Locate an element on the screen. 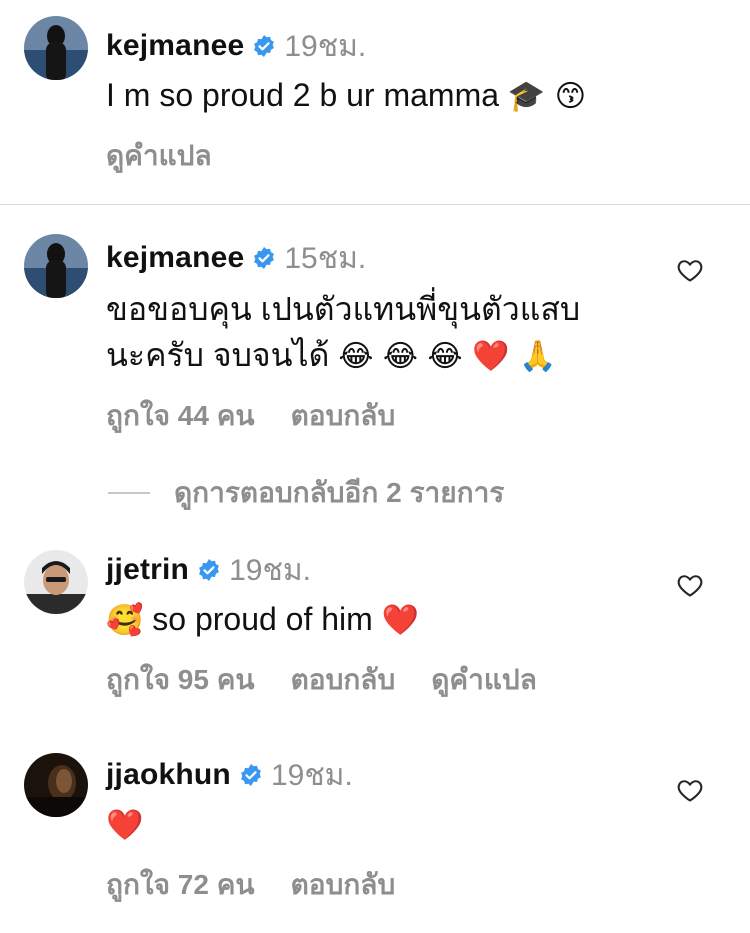  comment-emoji-lead: 🥰 is located at coordinates (125, 620).